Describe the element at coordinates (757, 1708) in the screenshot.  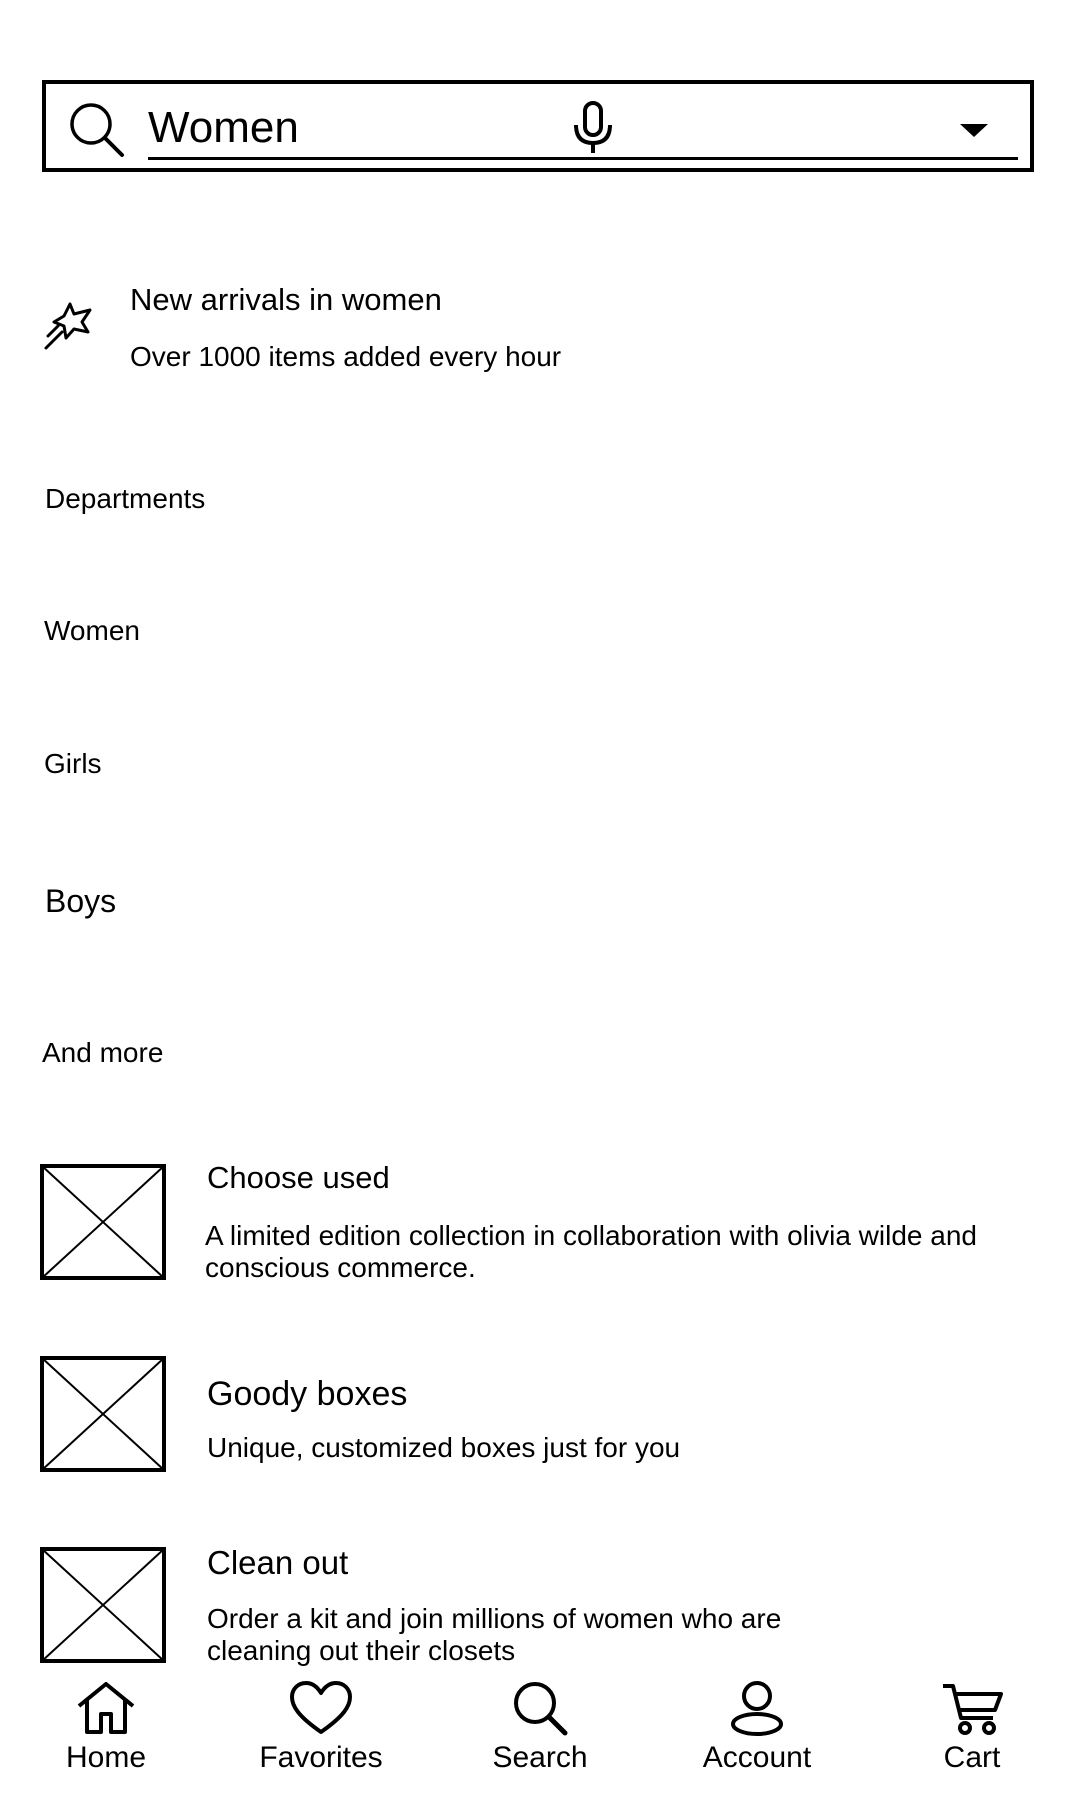
I see `account-icon` at that location.